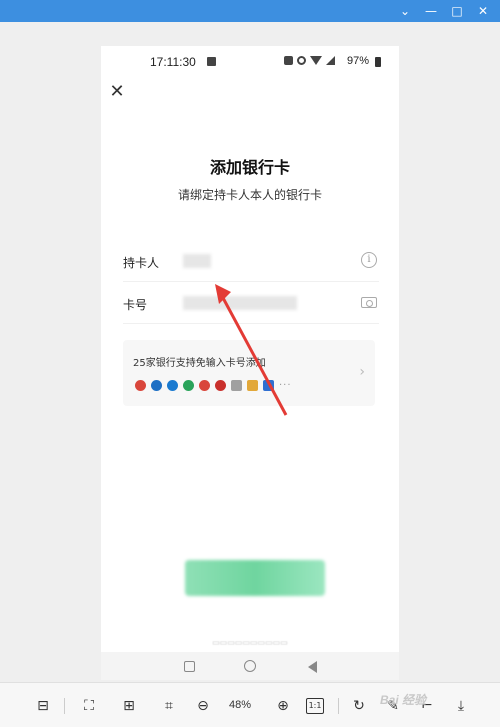 The height and width of the screenshot is (727, 500). I want to click on close-window-icon: ✕, so click(483, 11).